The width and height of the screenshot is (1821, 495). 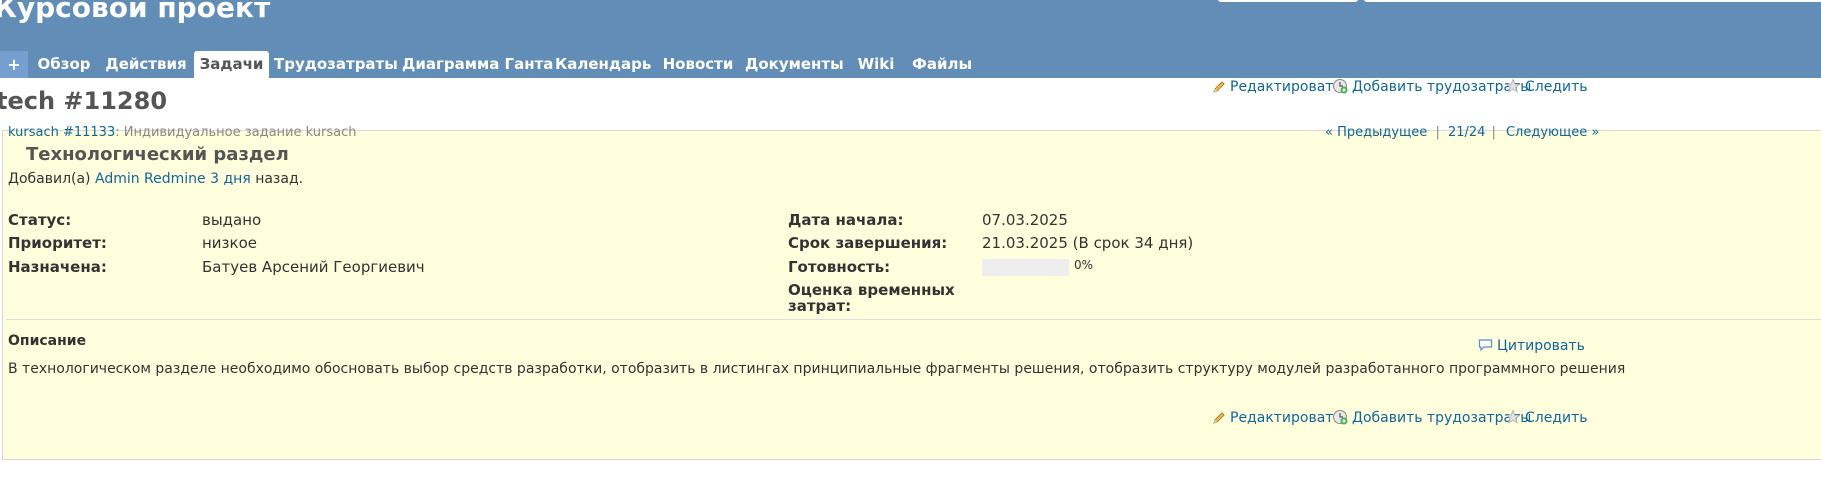 What do you see at coordinates (698, 64) in the screenshot?
I see `tab-news: Новости` at bounding box center [698, 64].